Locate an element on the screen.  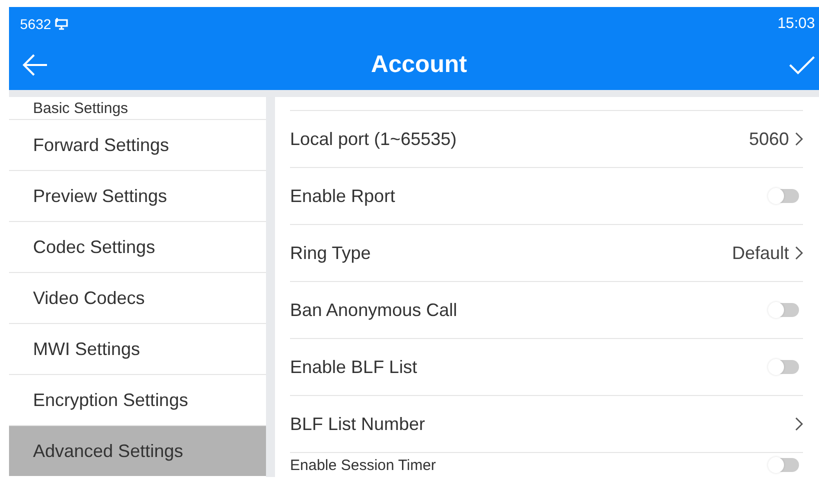
sidebar-item: Video Codecs is located at coordinates (137, 297).